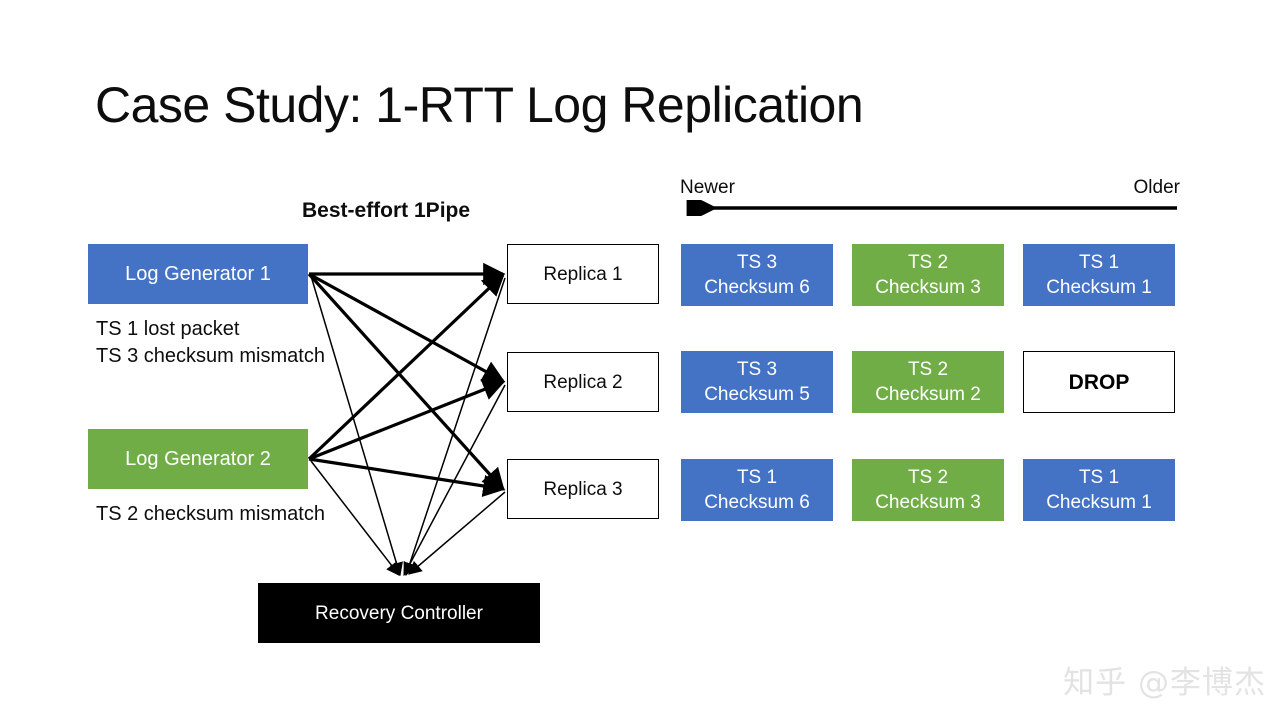  I want to click on page-title: Case Study: 1-RTT Log Replication, so click(479, 105).